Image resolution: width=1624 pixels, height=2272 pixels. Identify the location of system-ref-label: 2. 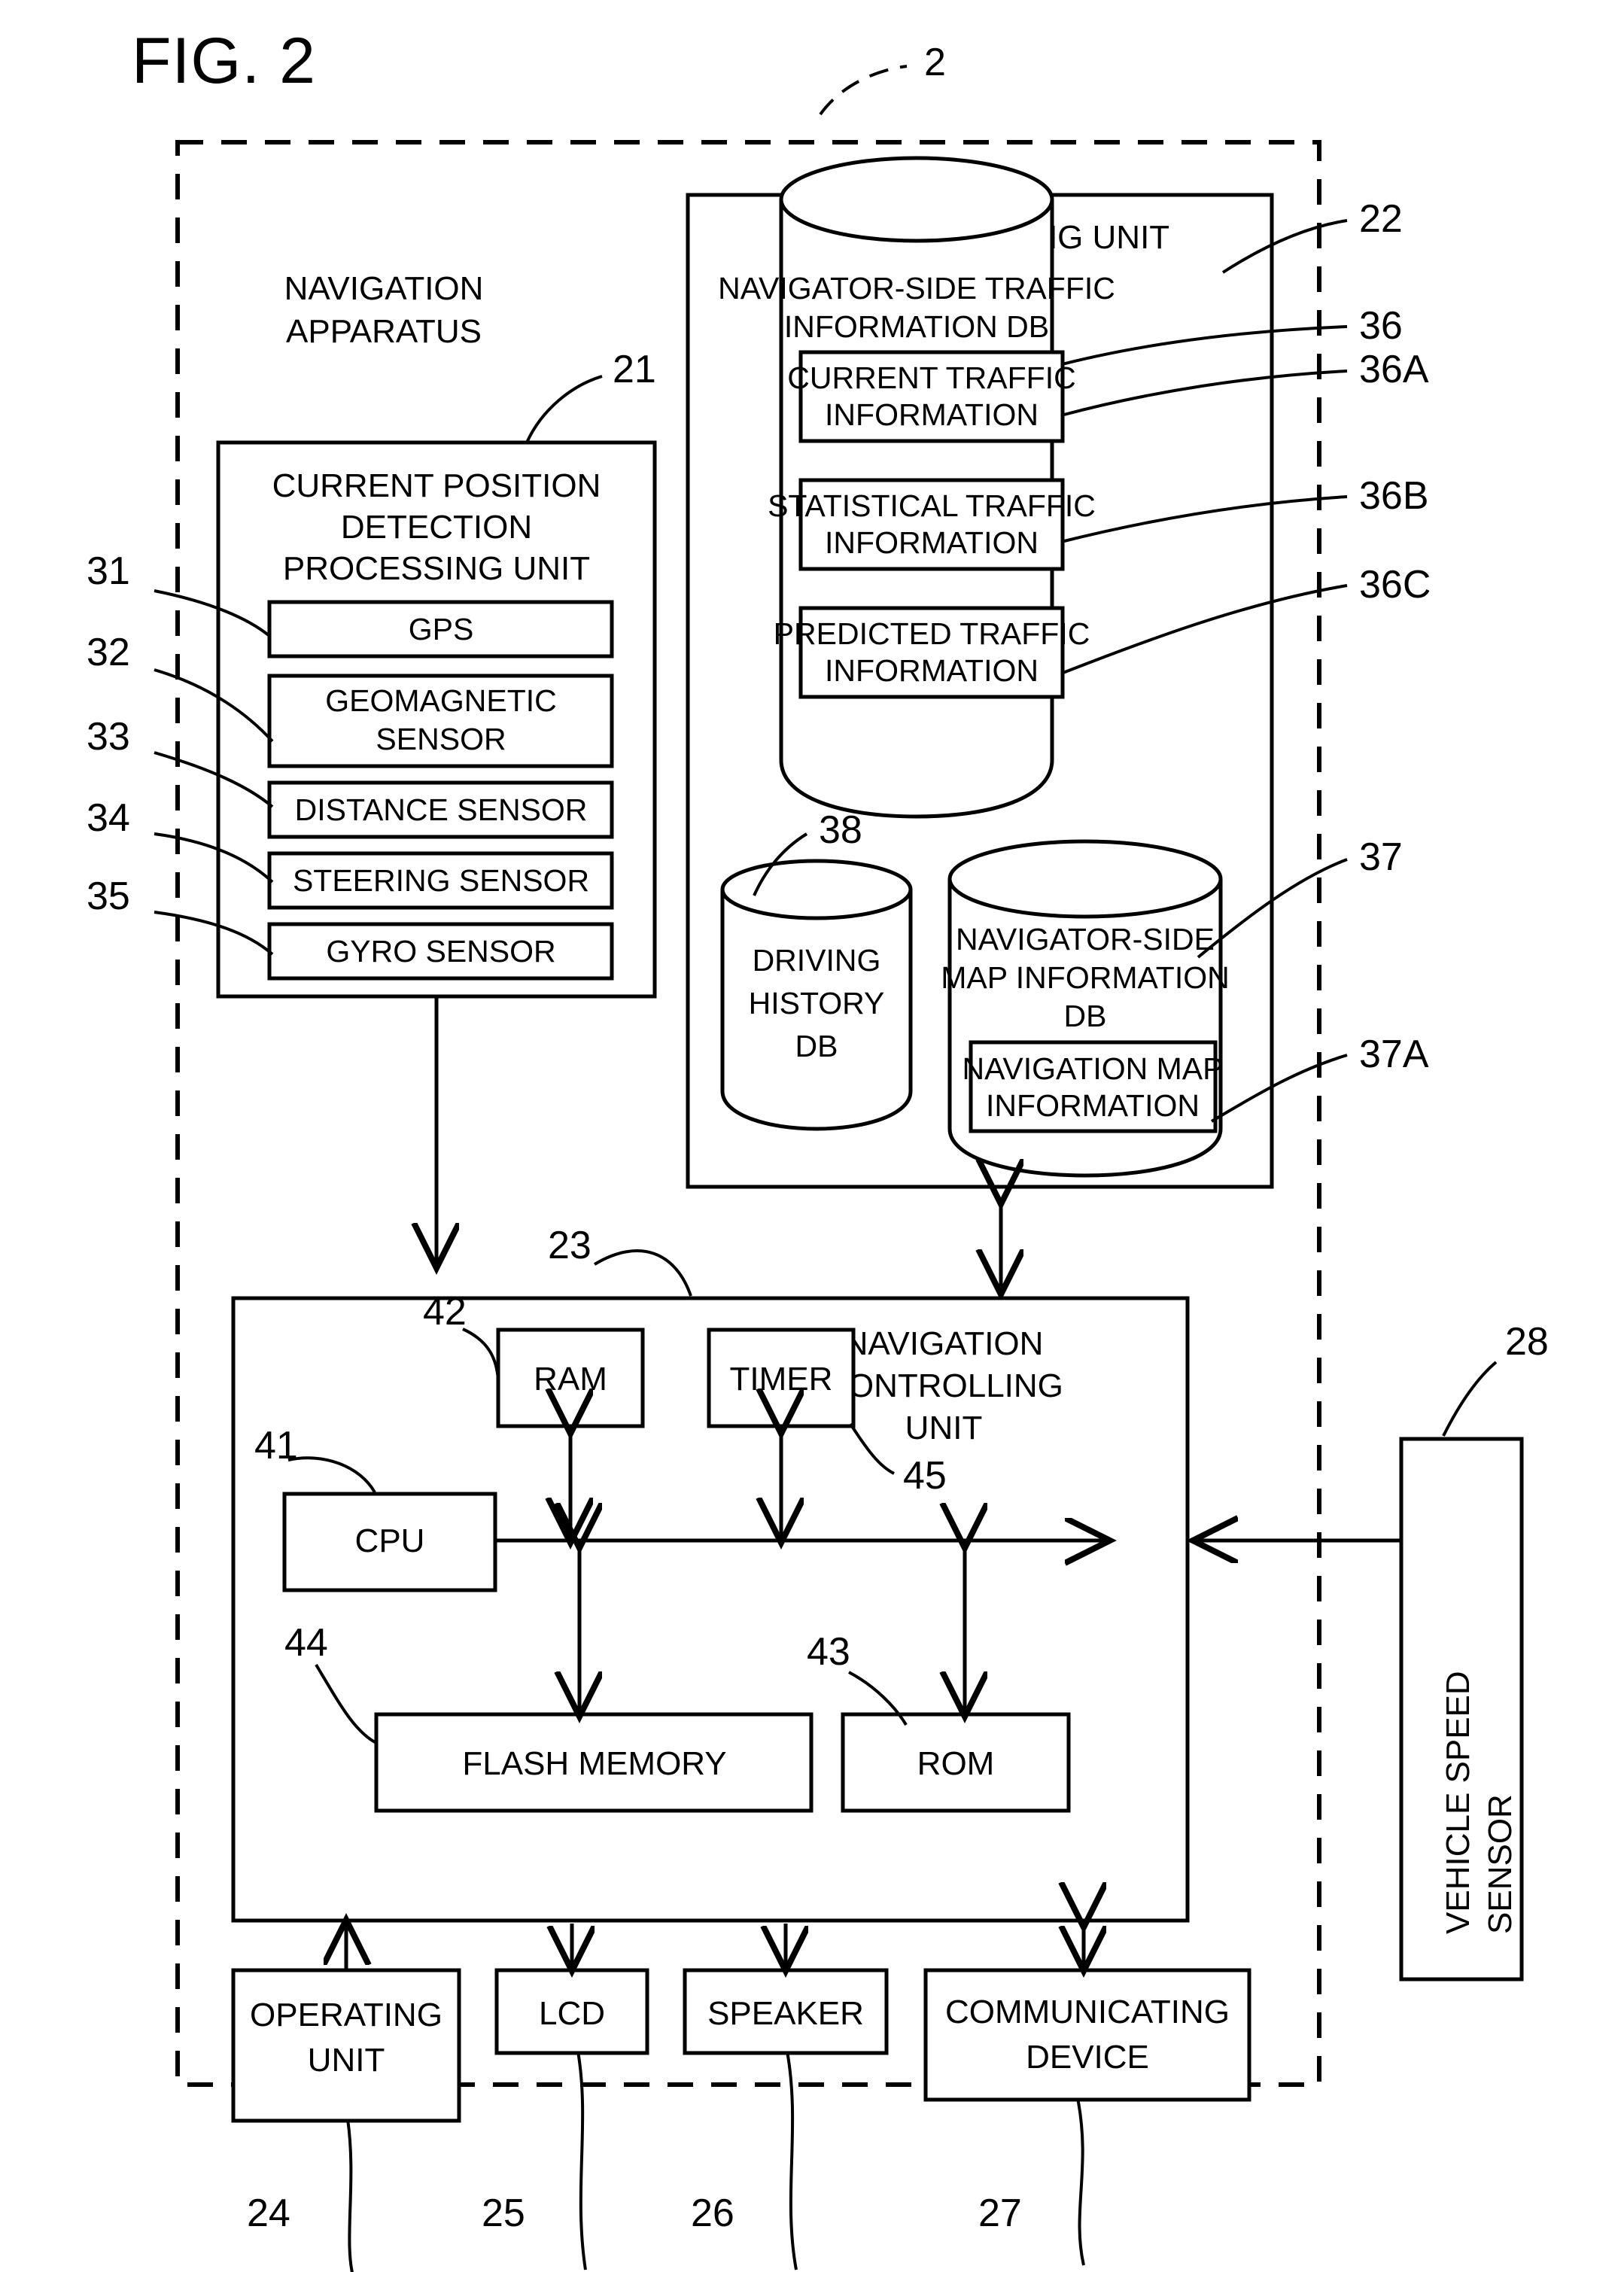
(935, 63).